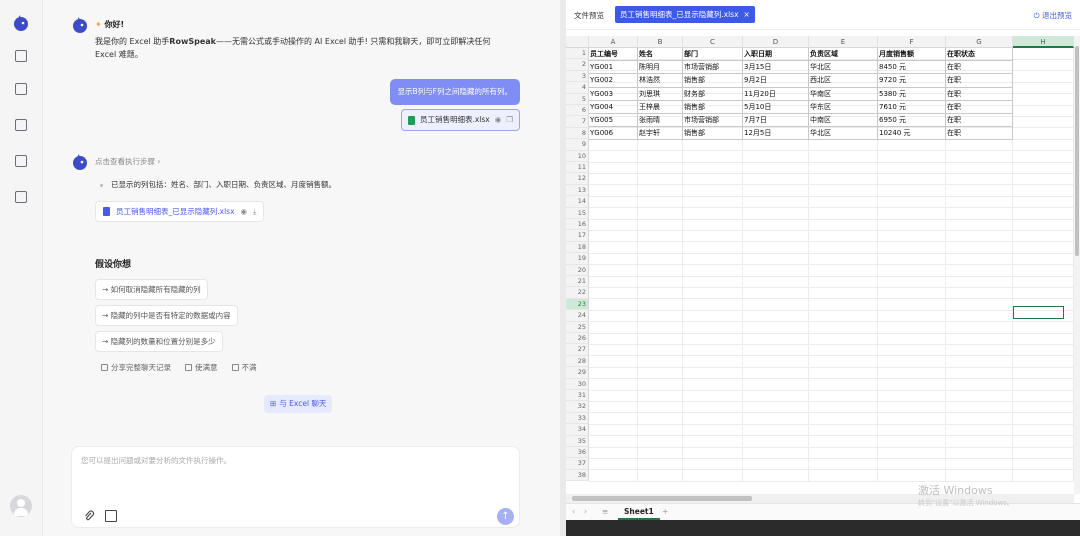  Describe the element at coordinates (21, 506) in the screenshot. I see `user-avatar` at that location.